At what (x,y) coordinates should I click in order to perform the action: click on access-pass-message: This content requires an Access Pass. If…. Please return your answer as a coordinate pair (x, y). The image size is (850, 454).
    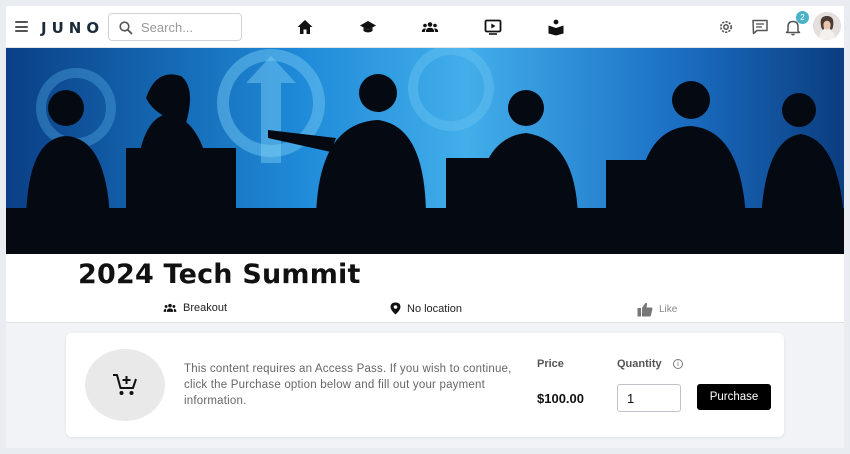
    Looking at the image, I should click on (348, 385).